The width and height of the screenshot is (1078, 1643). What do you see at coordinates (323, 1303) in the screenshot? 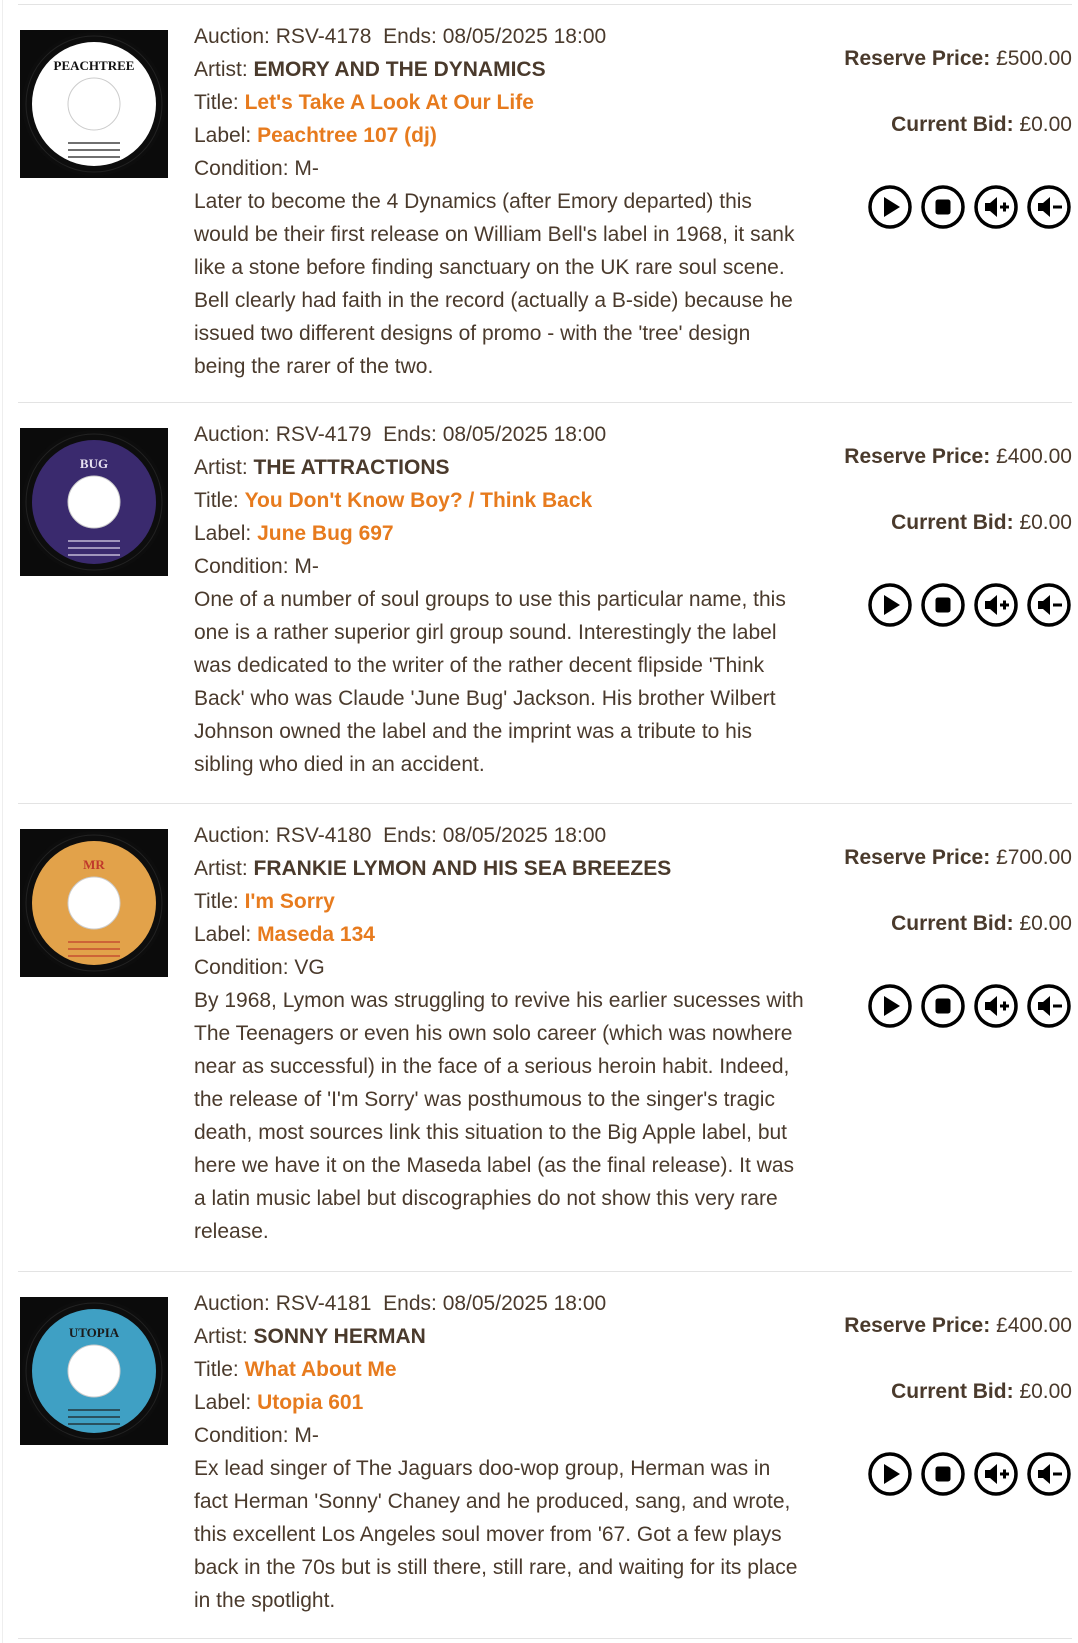
I see `auction-id: RSV-4181` at bounding box center [323, 1303].